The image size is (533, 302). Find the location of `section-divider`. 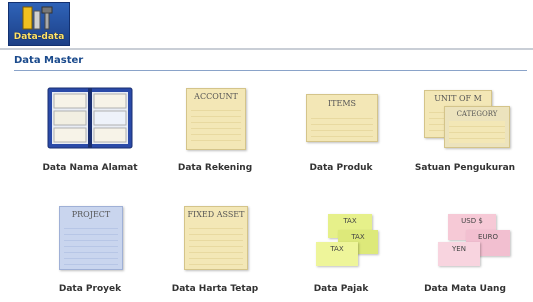

section-divider is located at coordinates (270, 70).